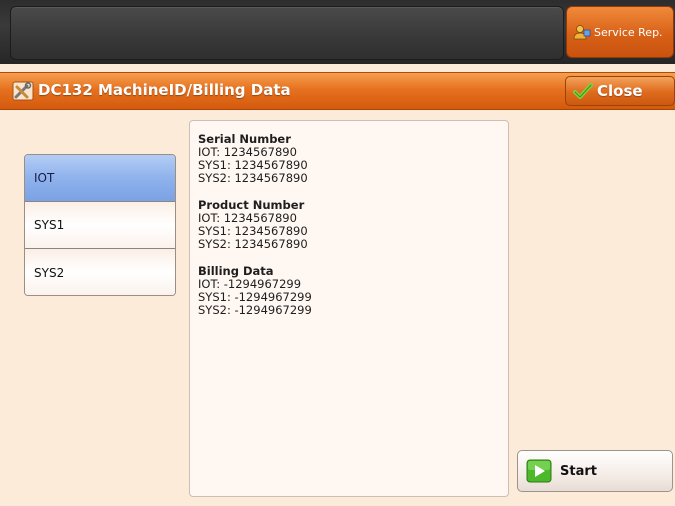 The height and width of the screenshot is (506, 675). I want to click on start-button: Start, so click(595, 471).